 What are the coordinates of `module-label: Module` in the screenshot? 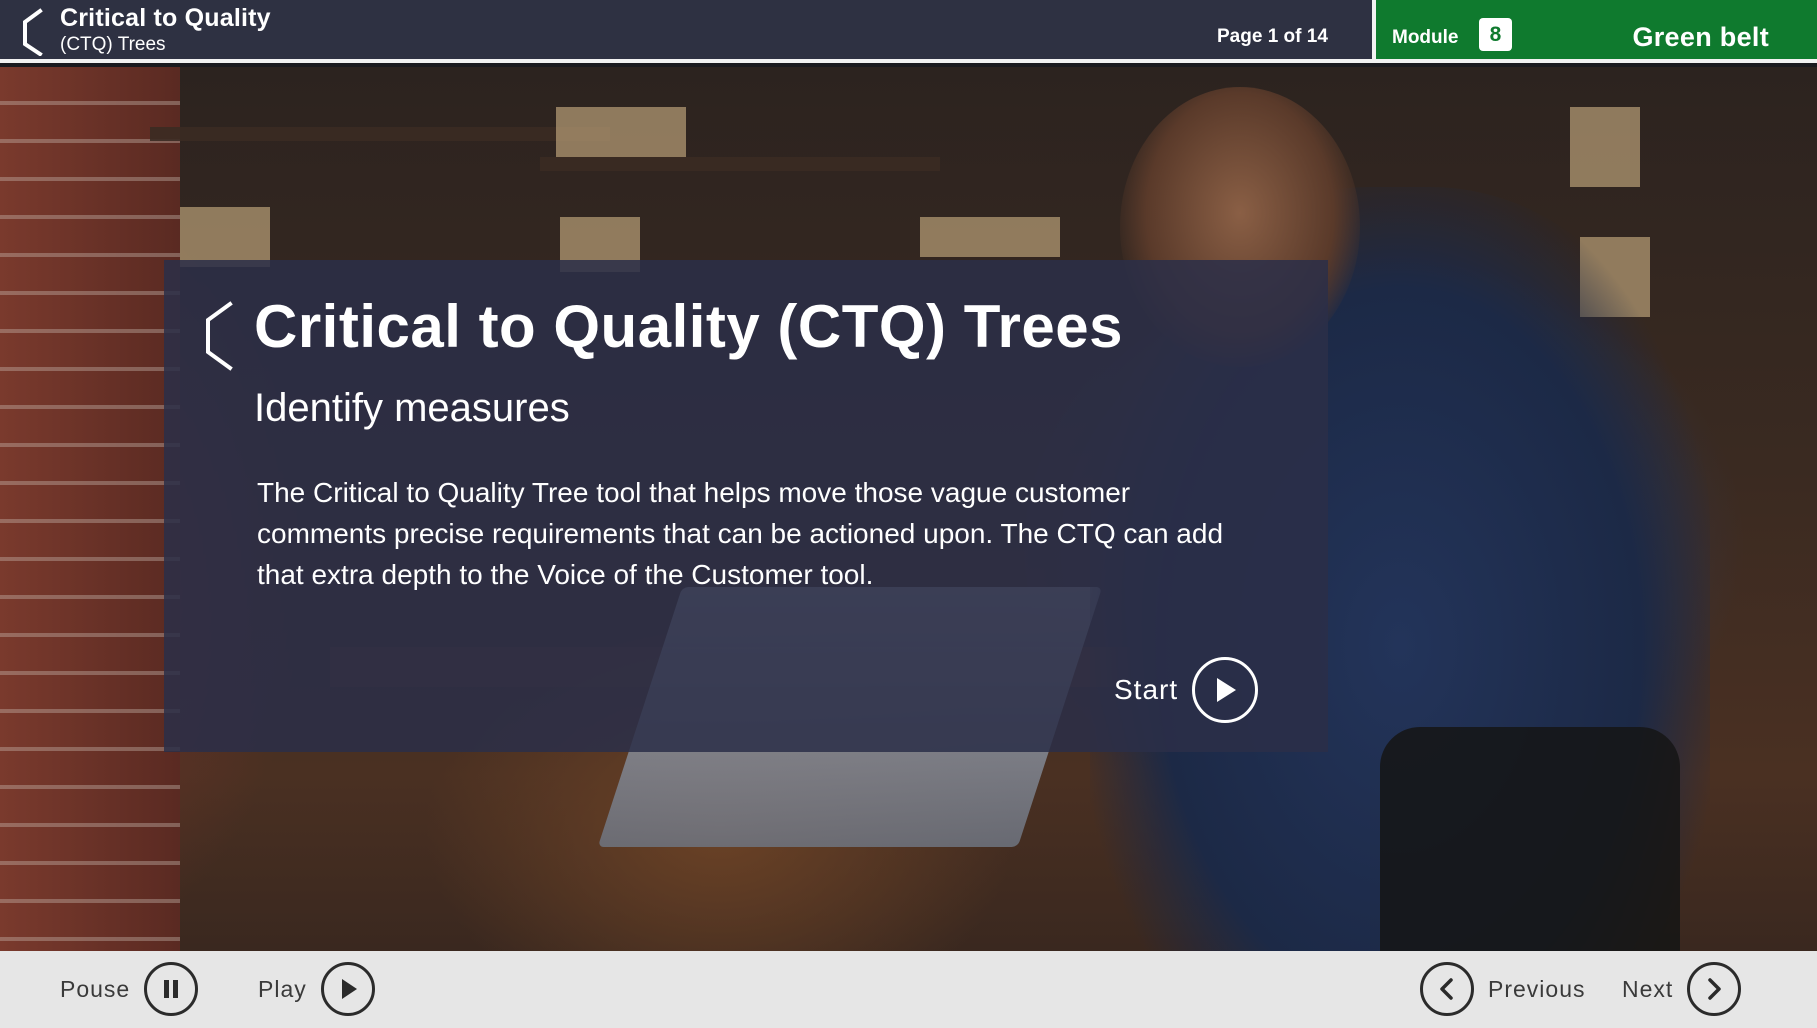 It's located at (1425, 37).